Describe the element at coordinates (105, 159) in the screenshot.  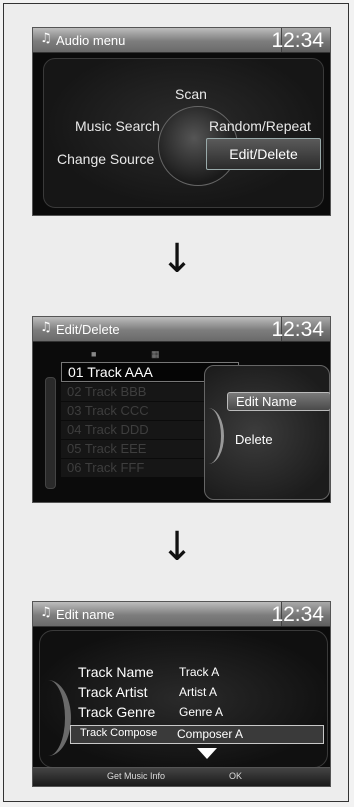
I see `menu-item-change-source: Change Source` at that location.